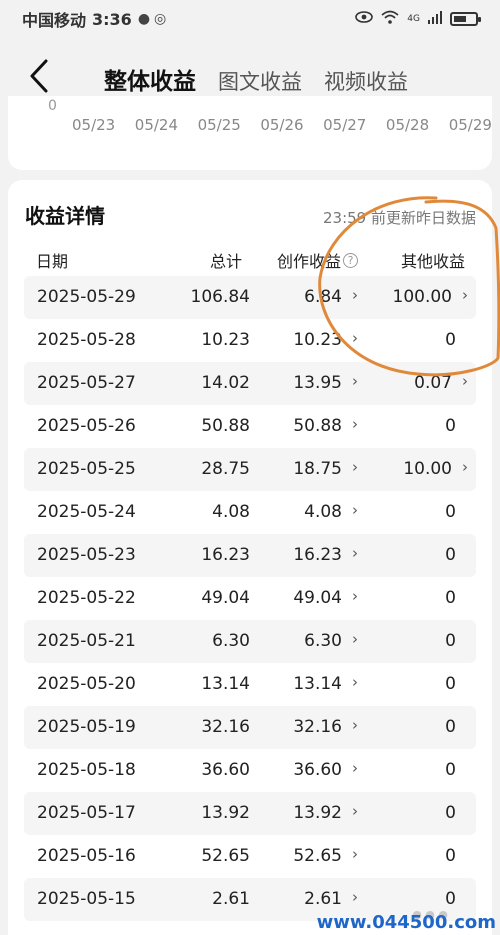 This screenshot has height=935, width=500. Describe the element at coordinates (225, 598) in the screenshot. I see `row-total: 49.04` at that location.